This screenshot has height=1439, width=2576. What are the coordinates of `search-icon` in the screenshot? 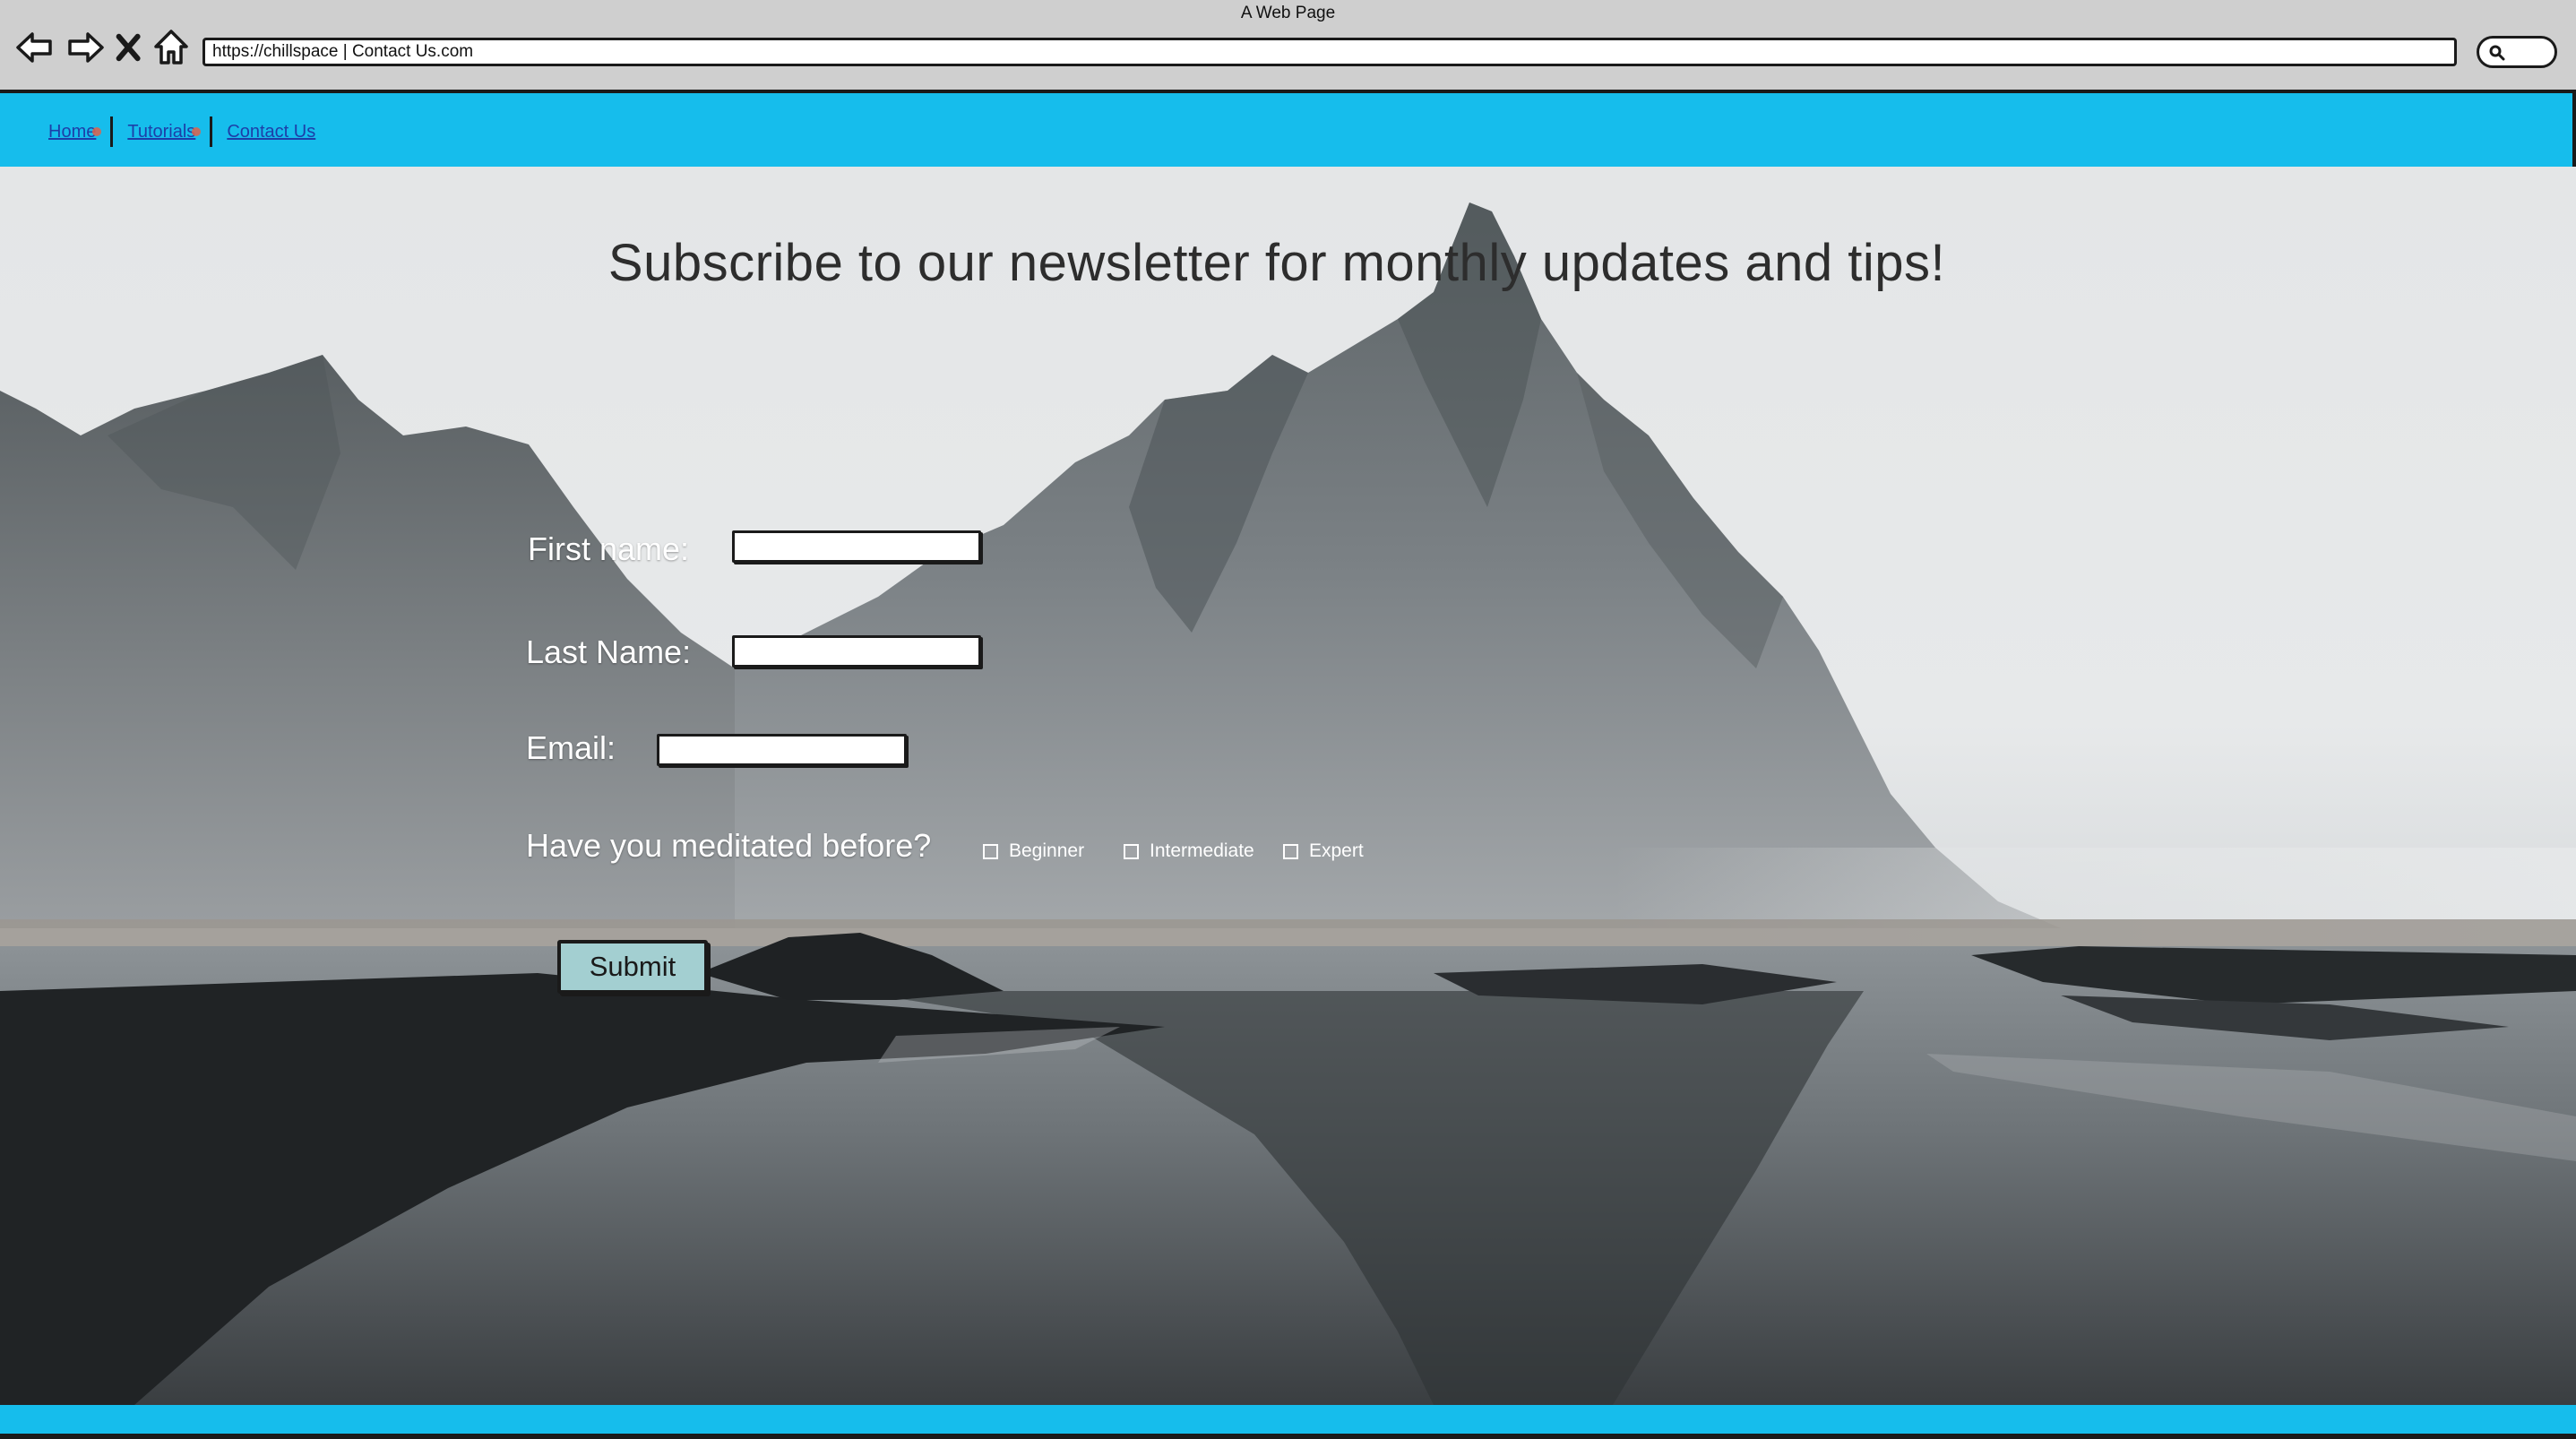 It's located at (2497, 53).